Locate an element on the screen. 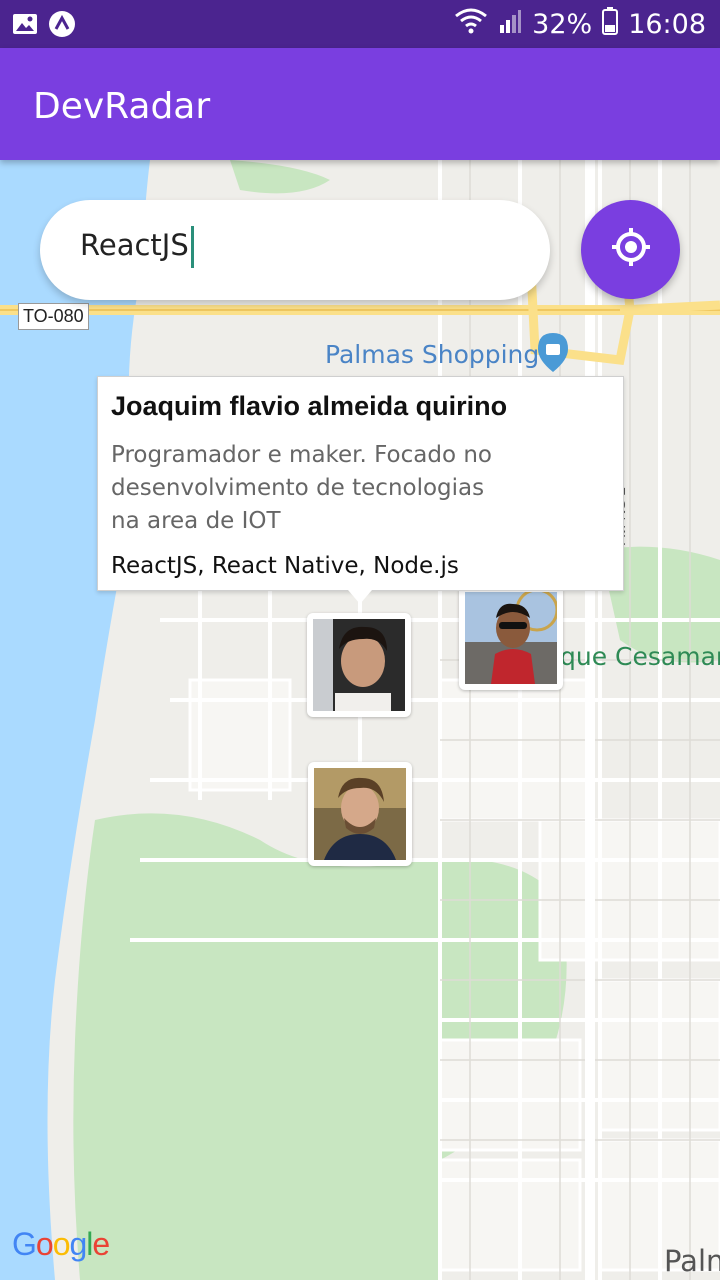 This screenshot has width=720, height=1280. search-box: ReactJS is located at coordinates (295, 250).